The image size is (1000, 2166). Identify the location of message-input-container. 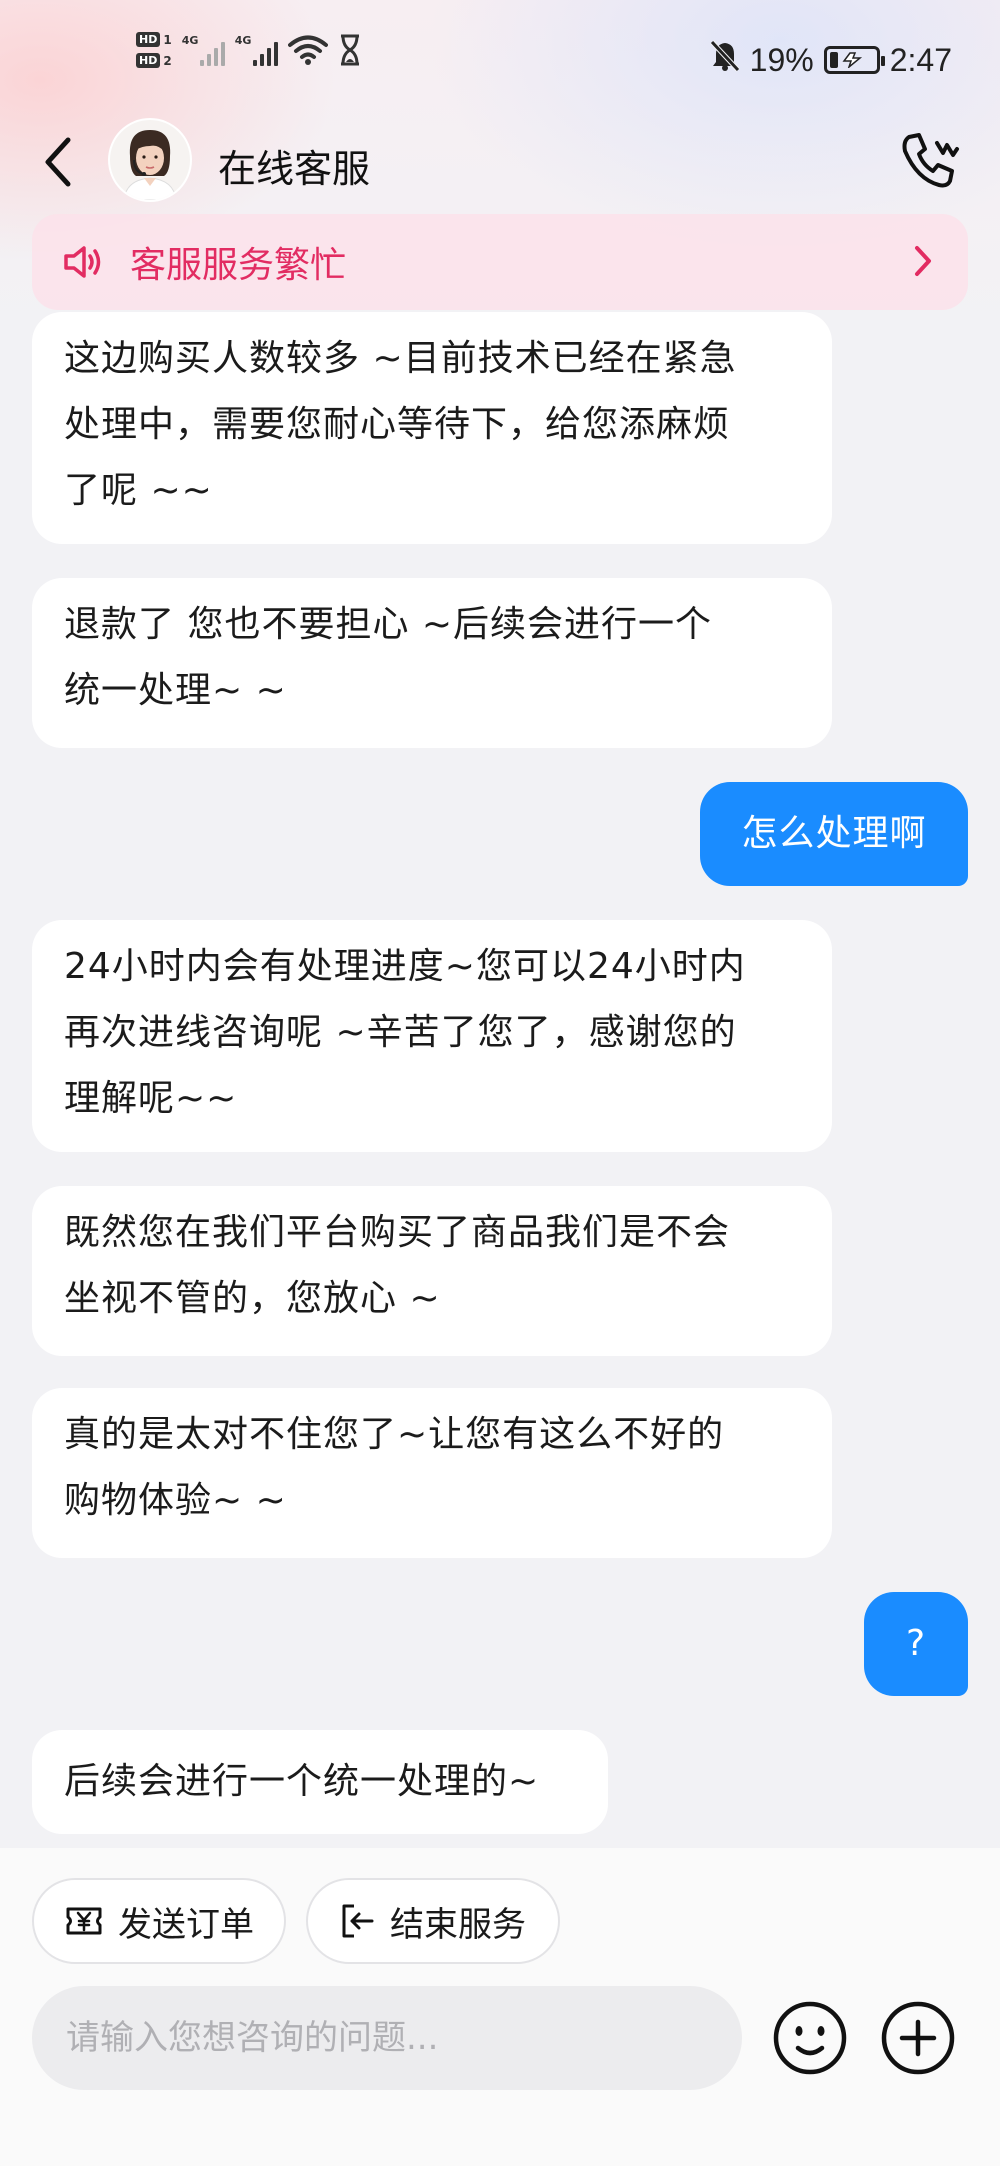
(387, 2038).